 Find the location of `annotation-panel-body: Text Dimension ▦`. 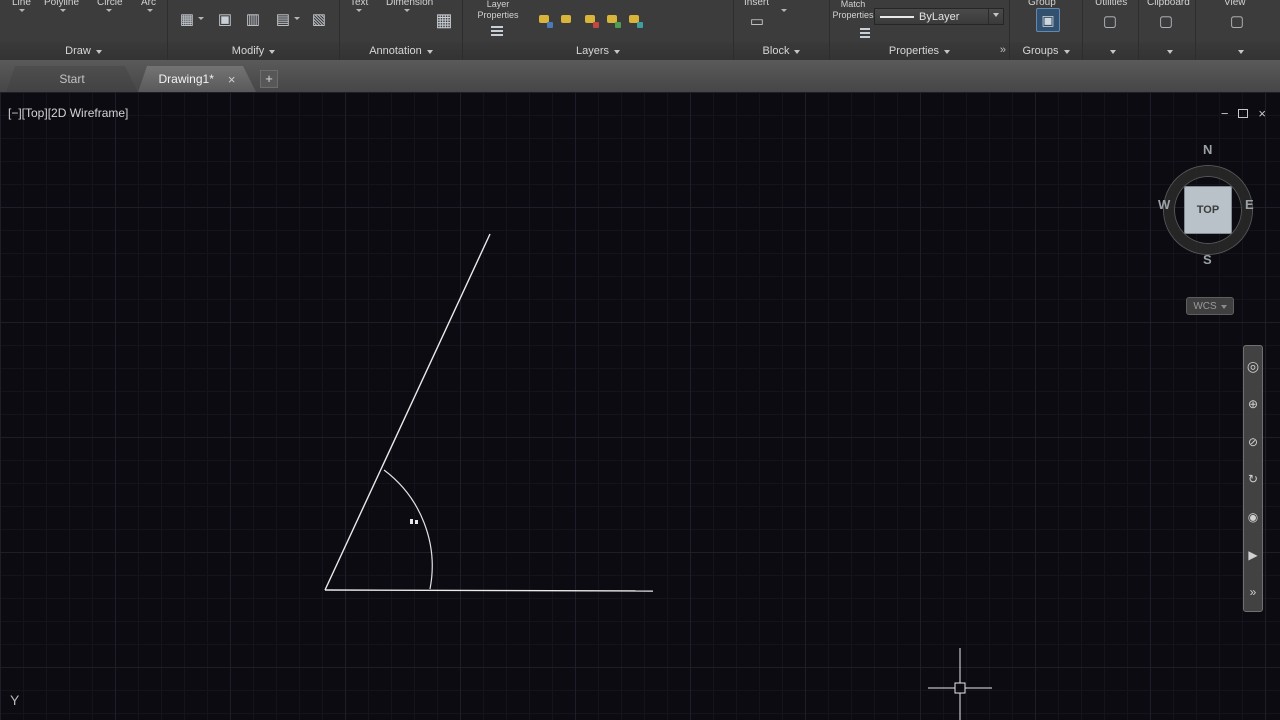

annotation-panel-body: Text Dimension ▦ is located at coordinates (401, 21).